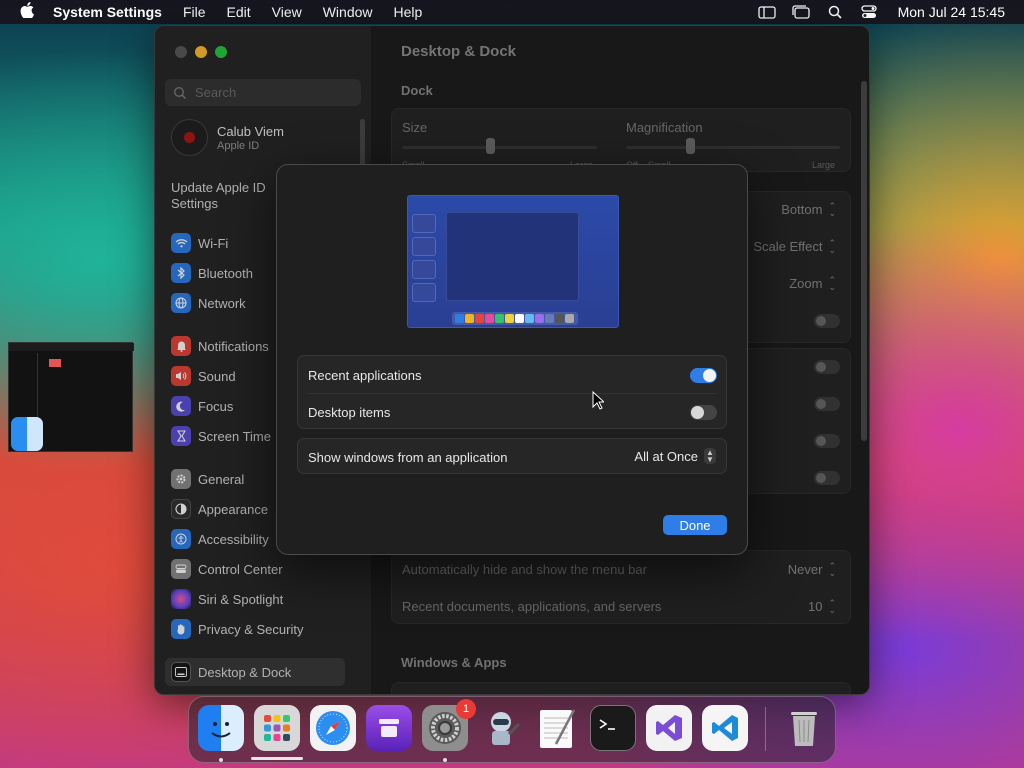  I want to click on automator-icon, so click(501, 728).